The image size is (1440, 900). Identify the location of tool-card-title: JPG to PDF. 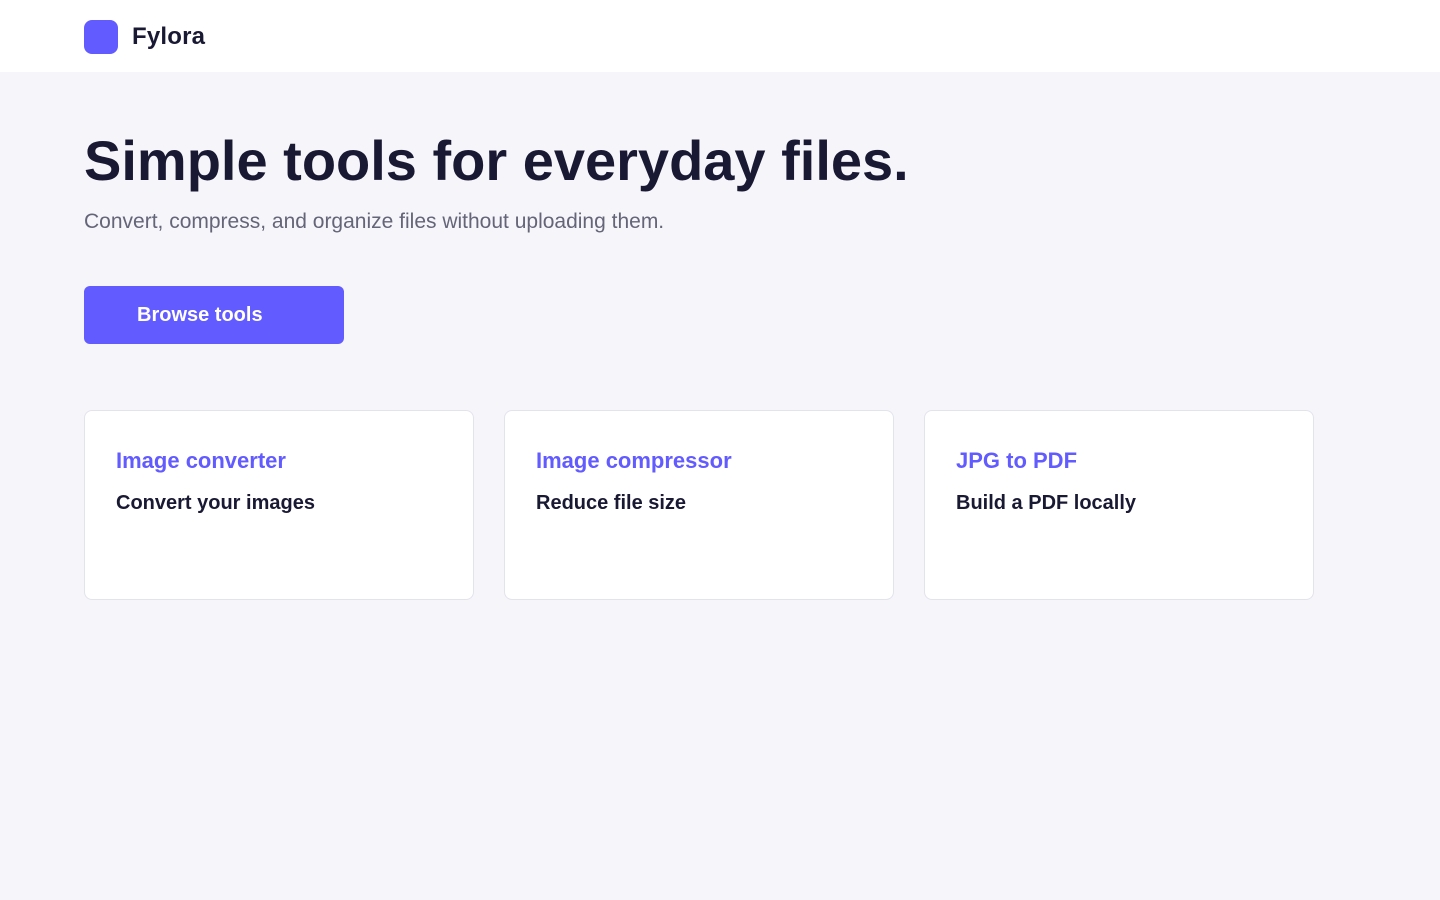
(1017, 460).